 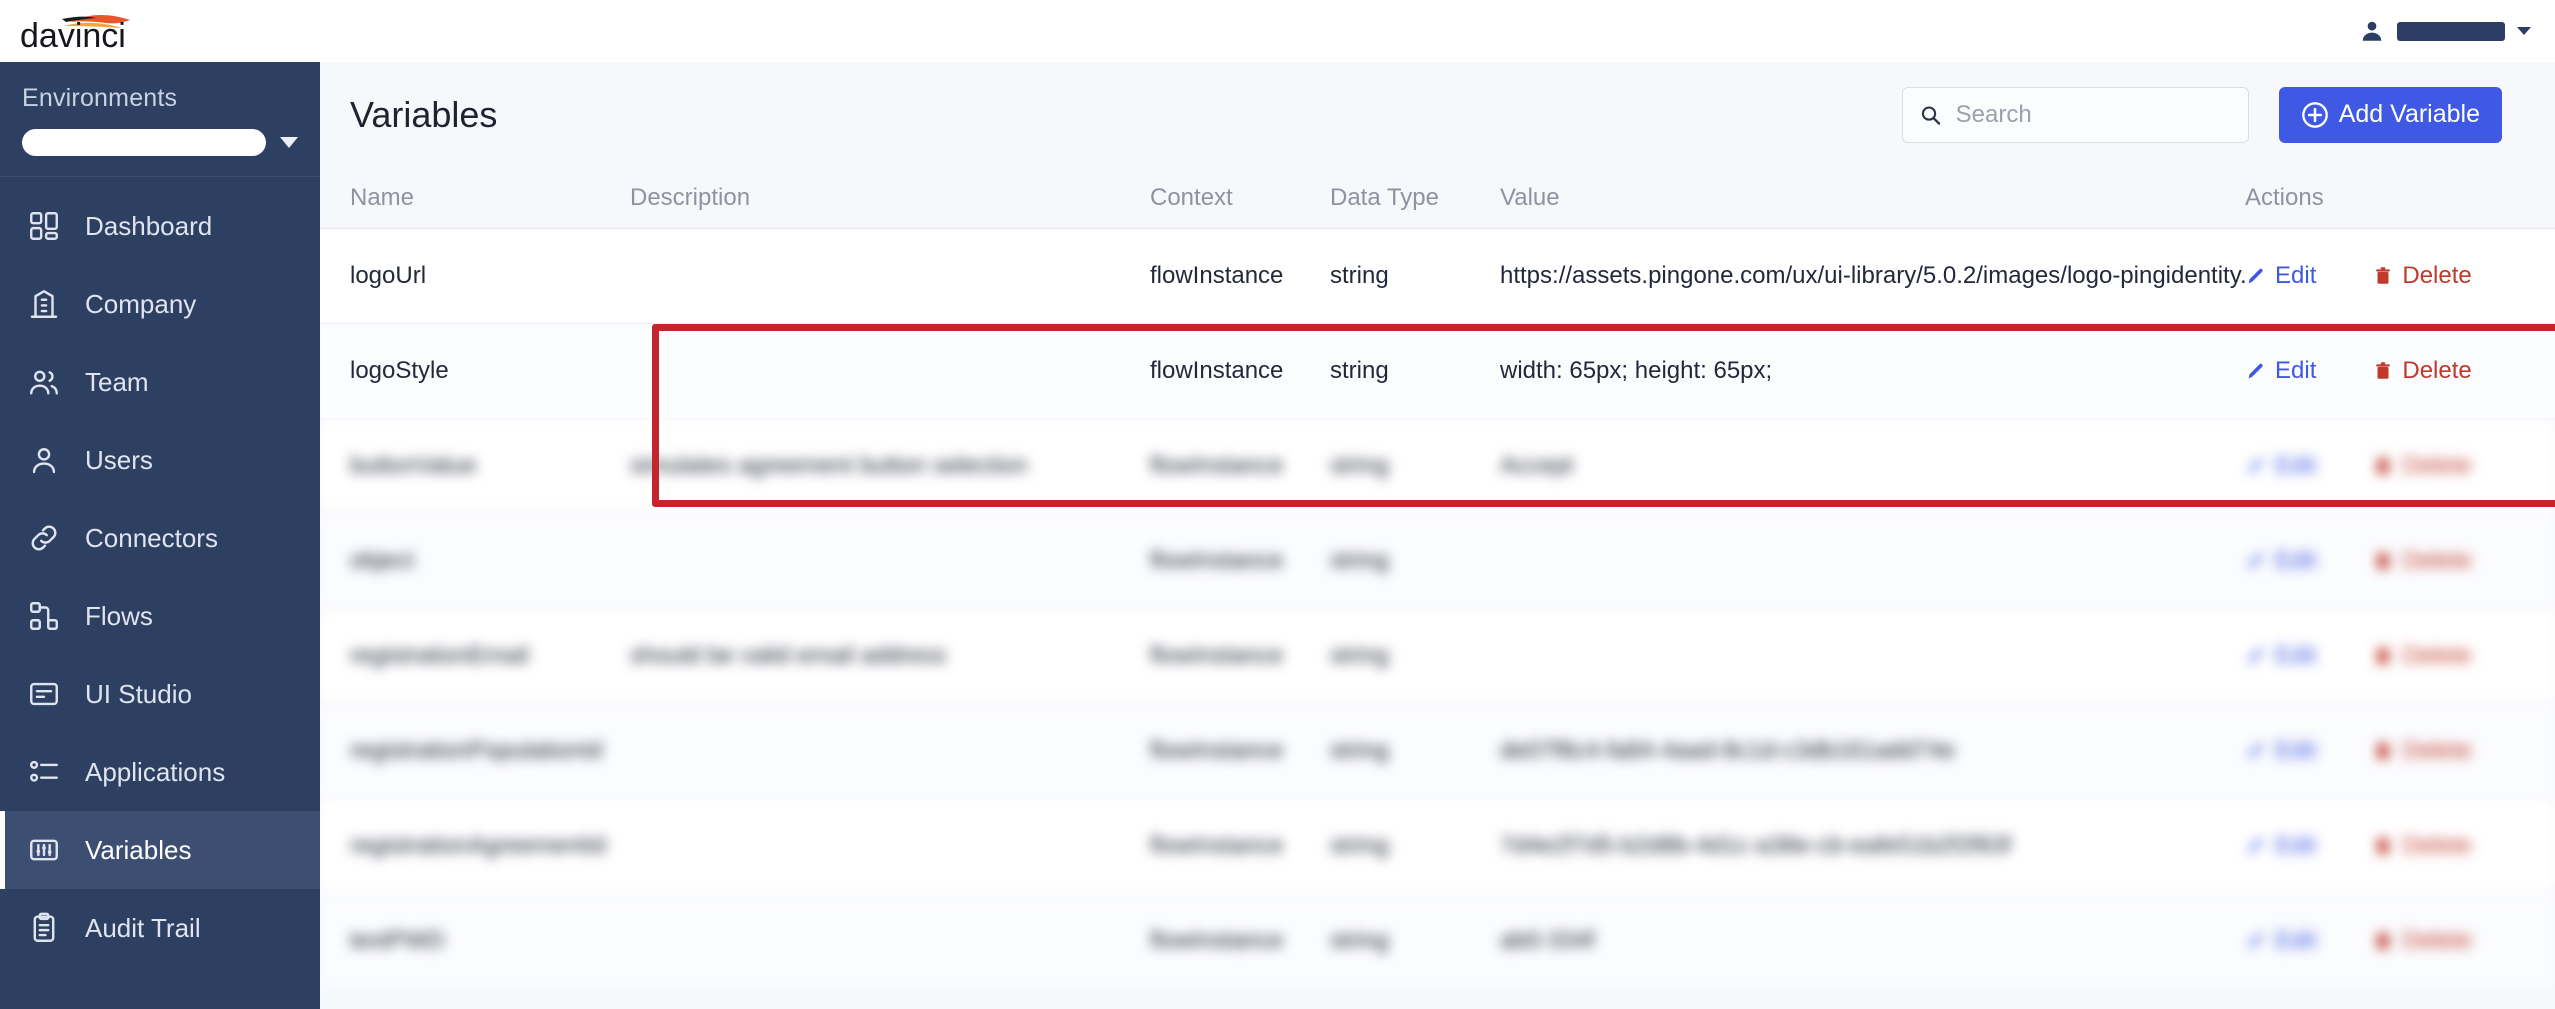 What do you see at coordinates (2372, 31) in the screenshot?
I see `person-icon` at bounding box center [2372, 31].